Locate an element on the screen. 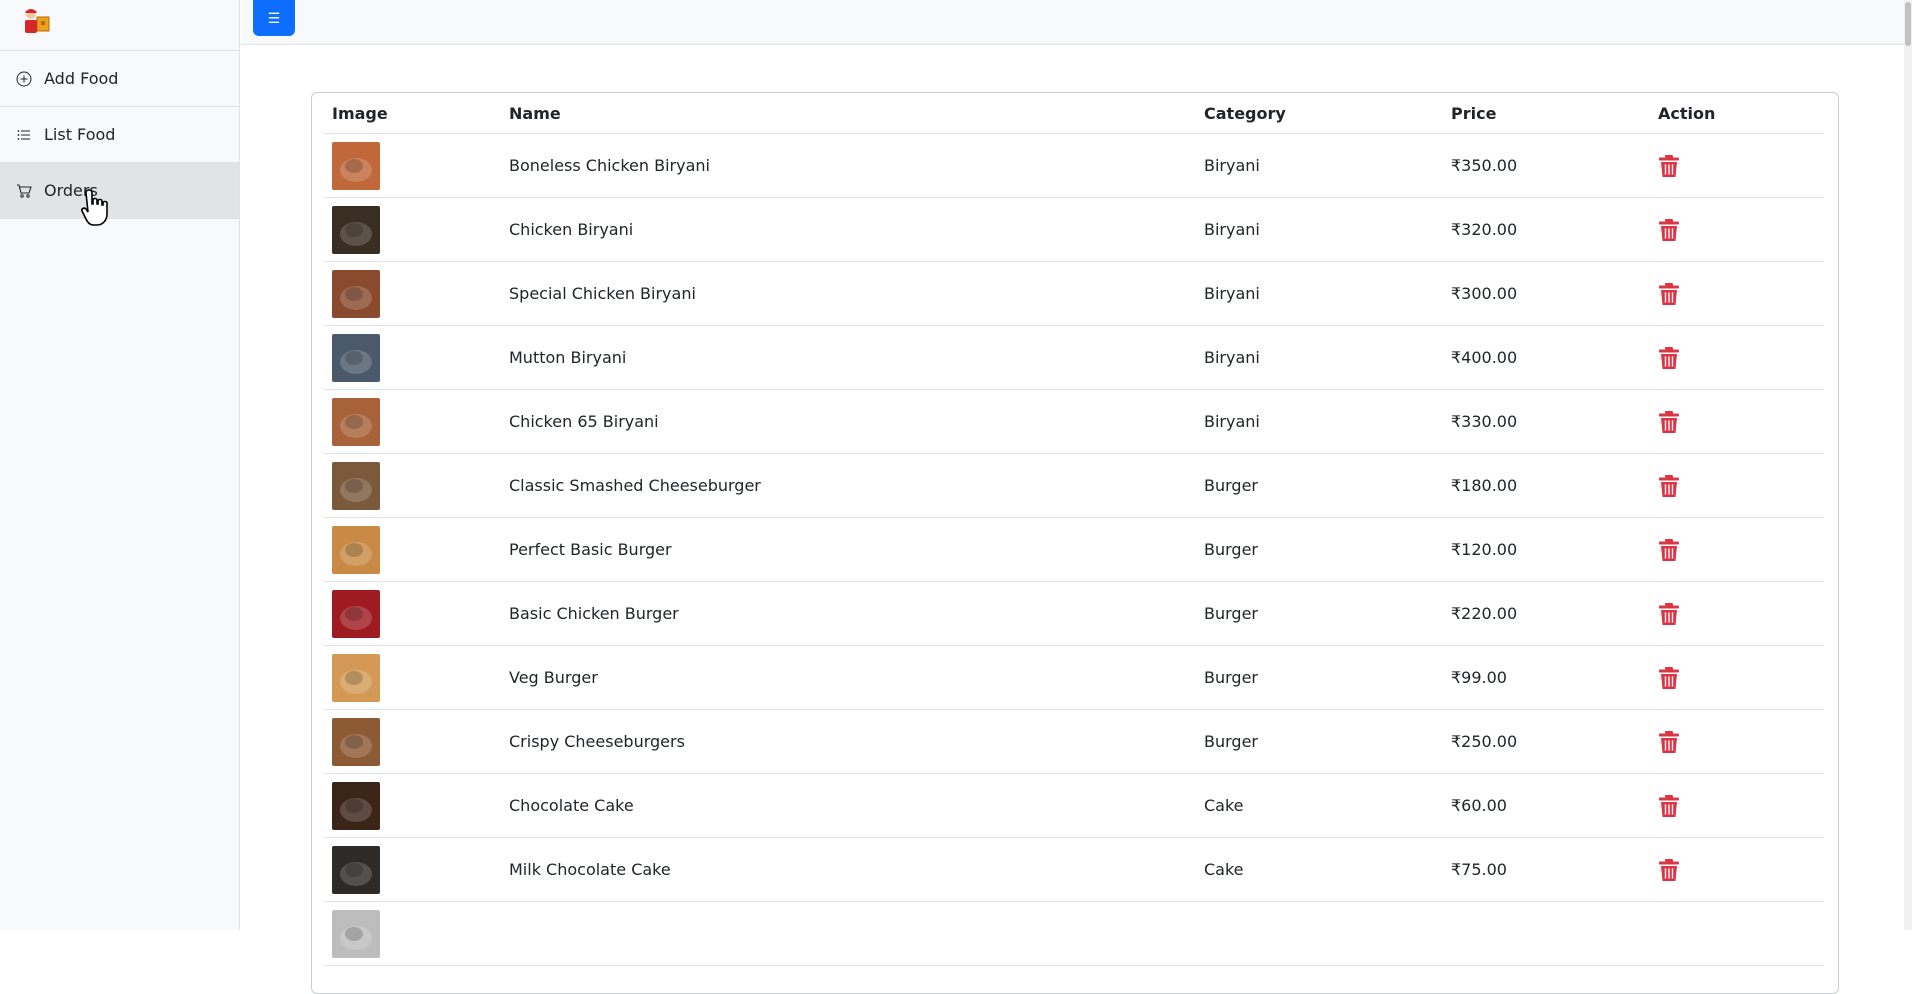  header-category: Category is located at coordinates (1319, 113).